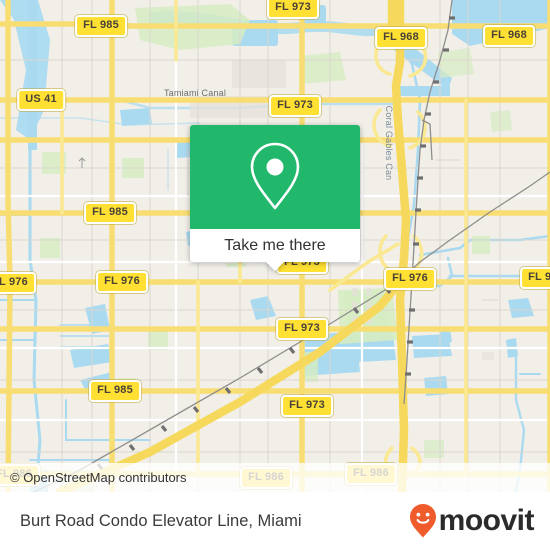  What do you see at coordinates (41, 100) in the screenshot?
I see `road-shield: US 41` at bounding box center [41, 100].